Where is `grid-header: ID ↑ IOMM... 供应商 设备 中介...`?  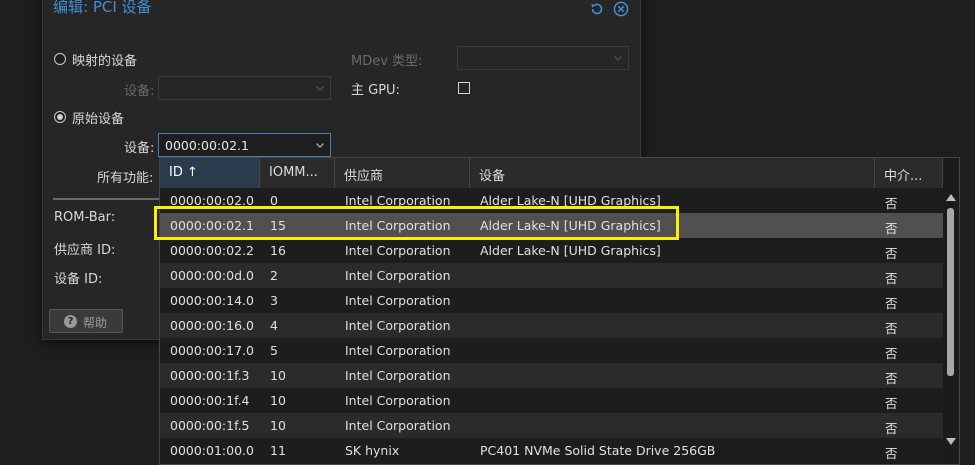 grid-header: ID ↑ IOMM... 供应商 设备 中介... is located at coordinates (551, 173).